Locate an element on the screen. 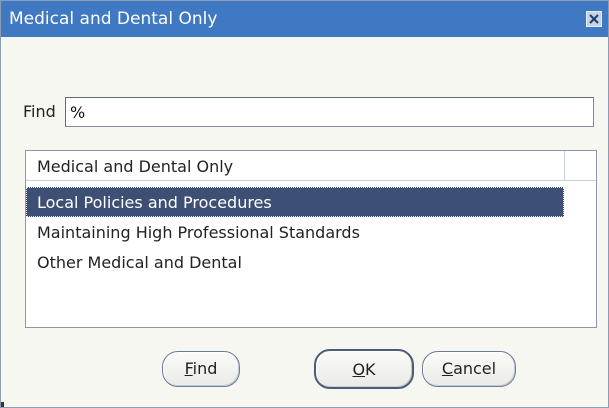 The image size is (609, 408). list-item-label: Other Medical and Dental is located at coordinates (139, 262).